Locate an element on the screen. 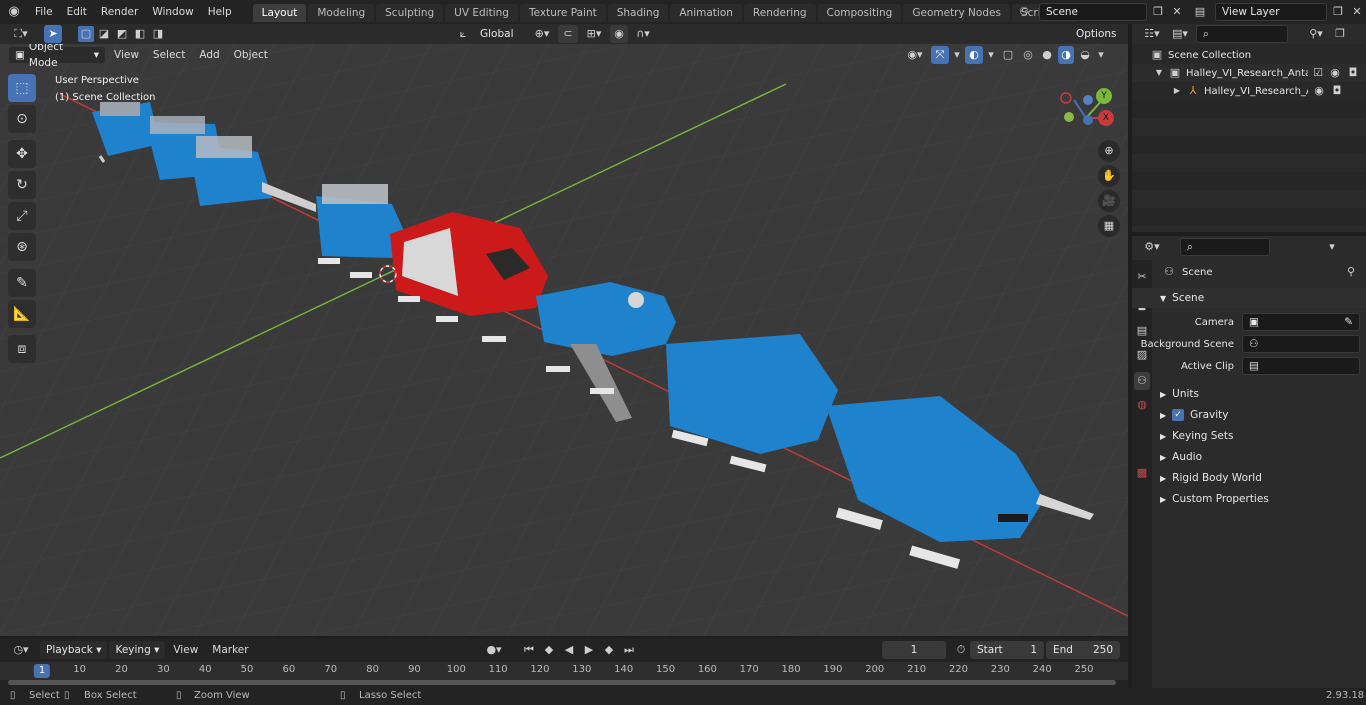 Image resolution: width=1366 pixels, height=705 pixels. overlay-dropdown-icon: ▾ is located at coordinates (991, 55).